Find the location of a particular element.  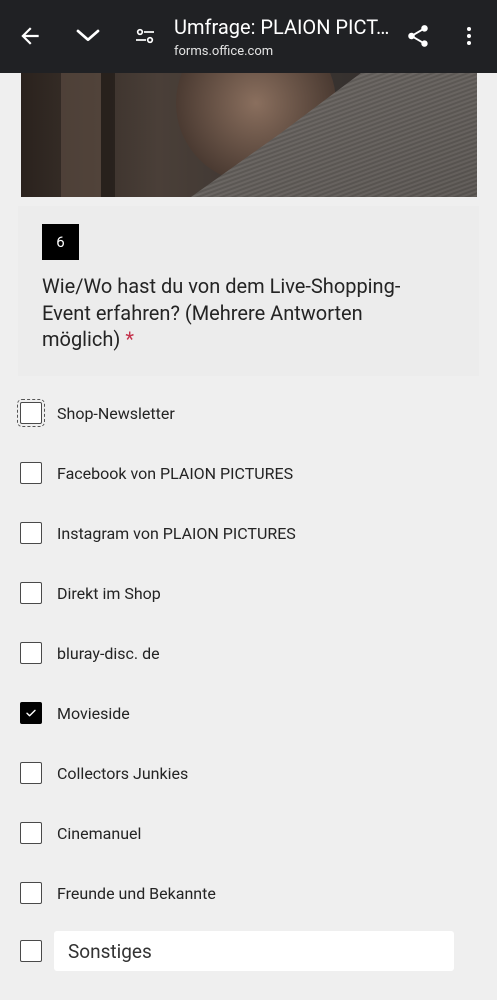

more-vert-icon is located at coordinates (469, 36).